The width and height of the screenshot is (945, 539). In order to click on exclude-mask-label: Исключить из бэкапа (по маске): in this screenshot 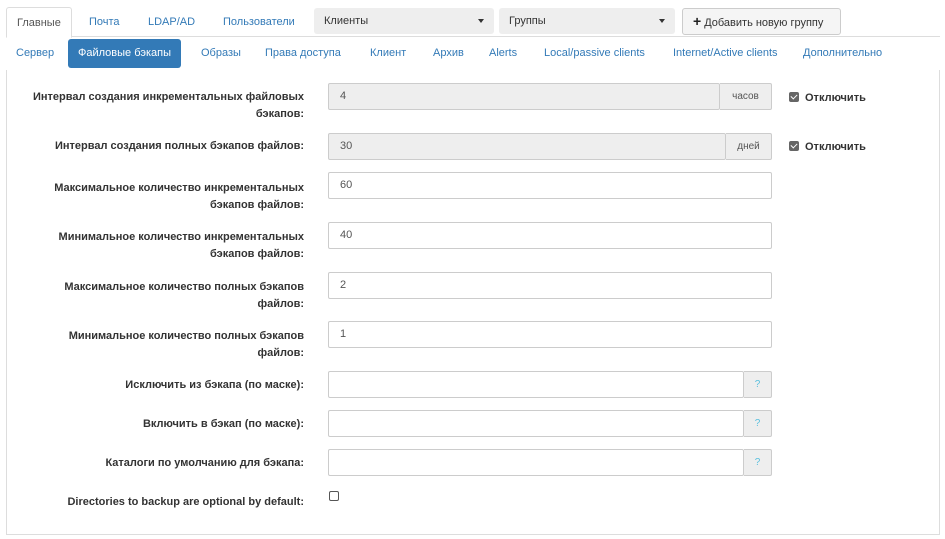, I will do `click(214, 385)`.